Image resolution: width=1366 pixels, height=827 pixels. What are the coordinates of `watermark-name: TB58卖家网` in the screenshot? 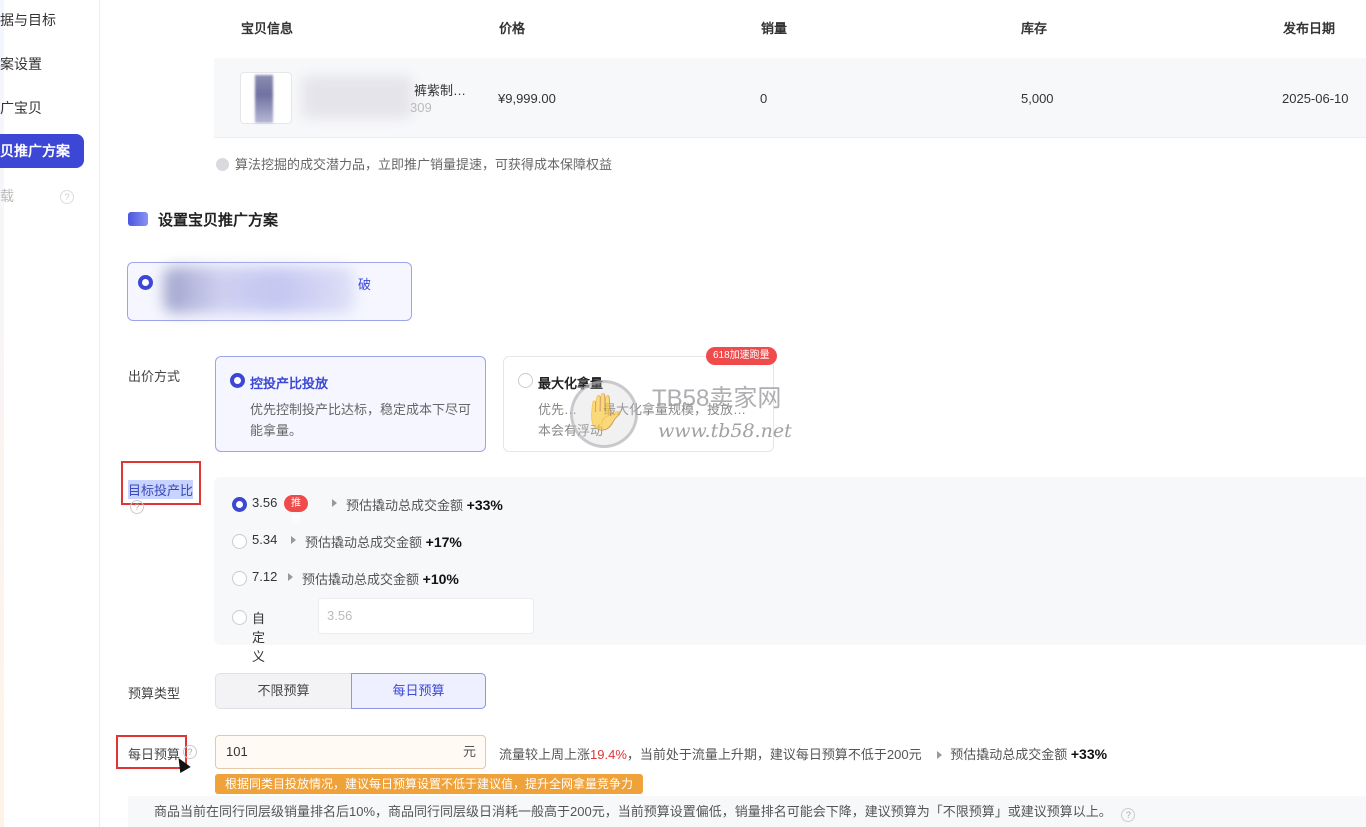 It's located at (717, 398).